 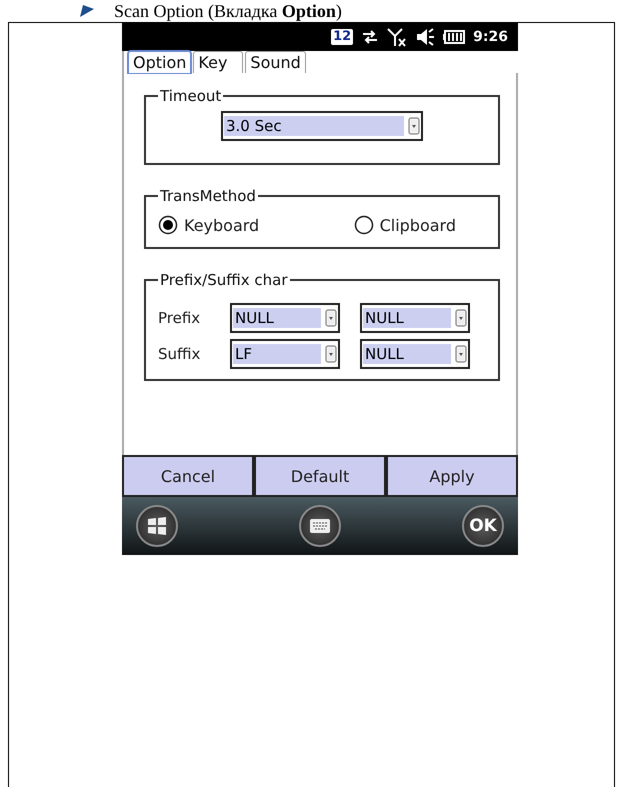 What do you see at coordinates (425, 37) in the screenshot?
I see `speaker-muted-icon` at bounding box center [425, 37].